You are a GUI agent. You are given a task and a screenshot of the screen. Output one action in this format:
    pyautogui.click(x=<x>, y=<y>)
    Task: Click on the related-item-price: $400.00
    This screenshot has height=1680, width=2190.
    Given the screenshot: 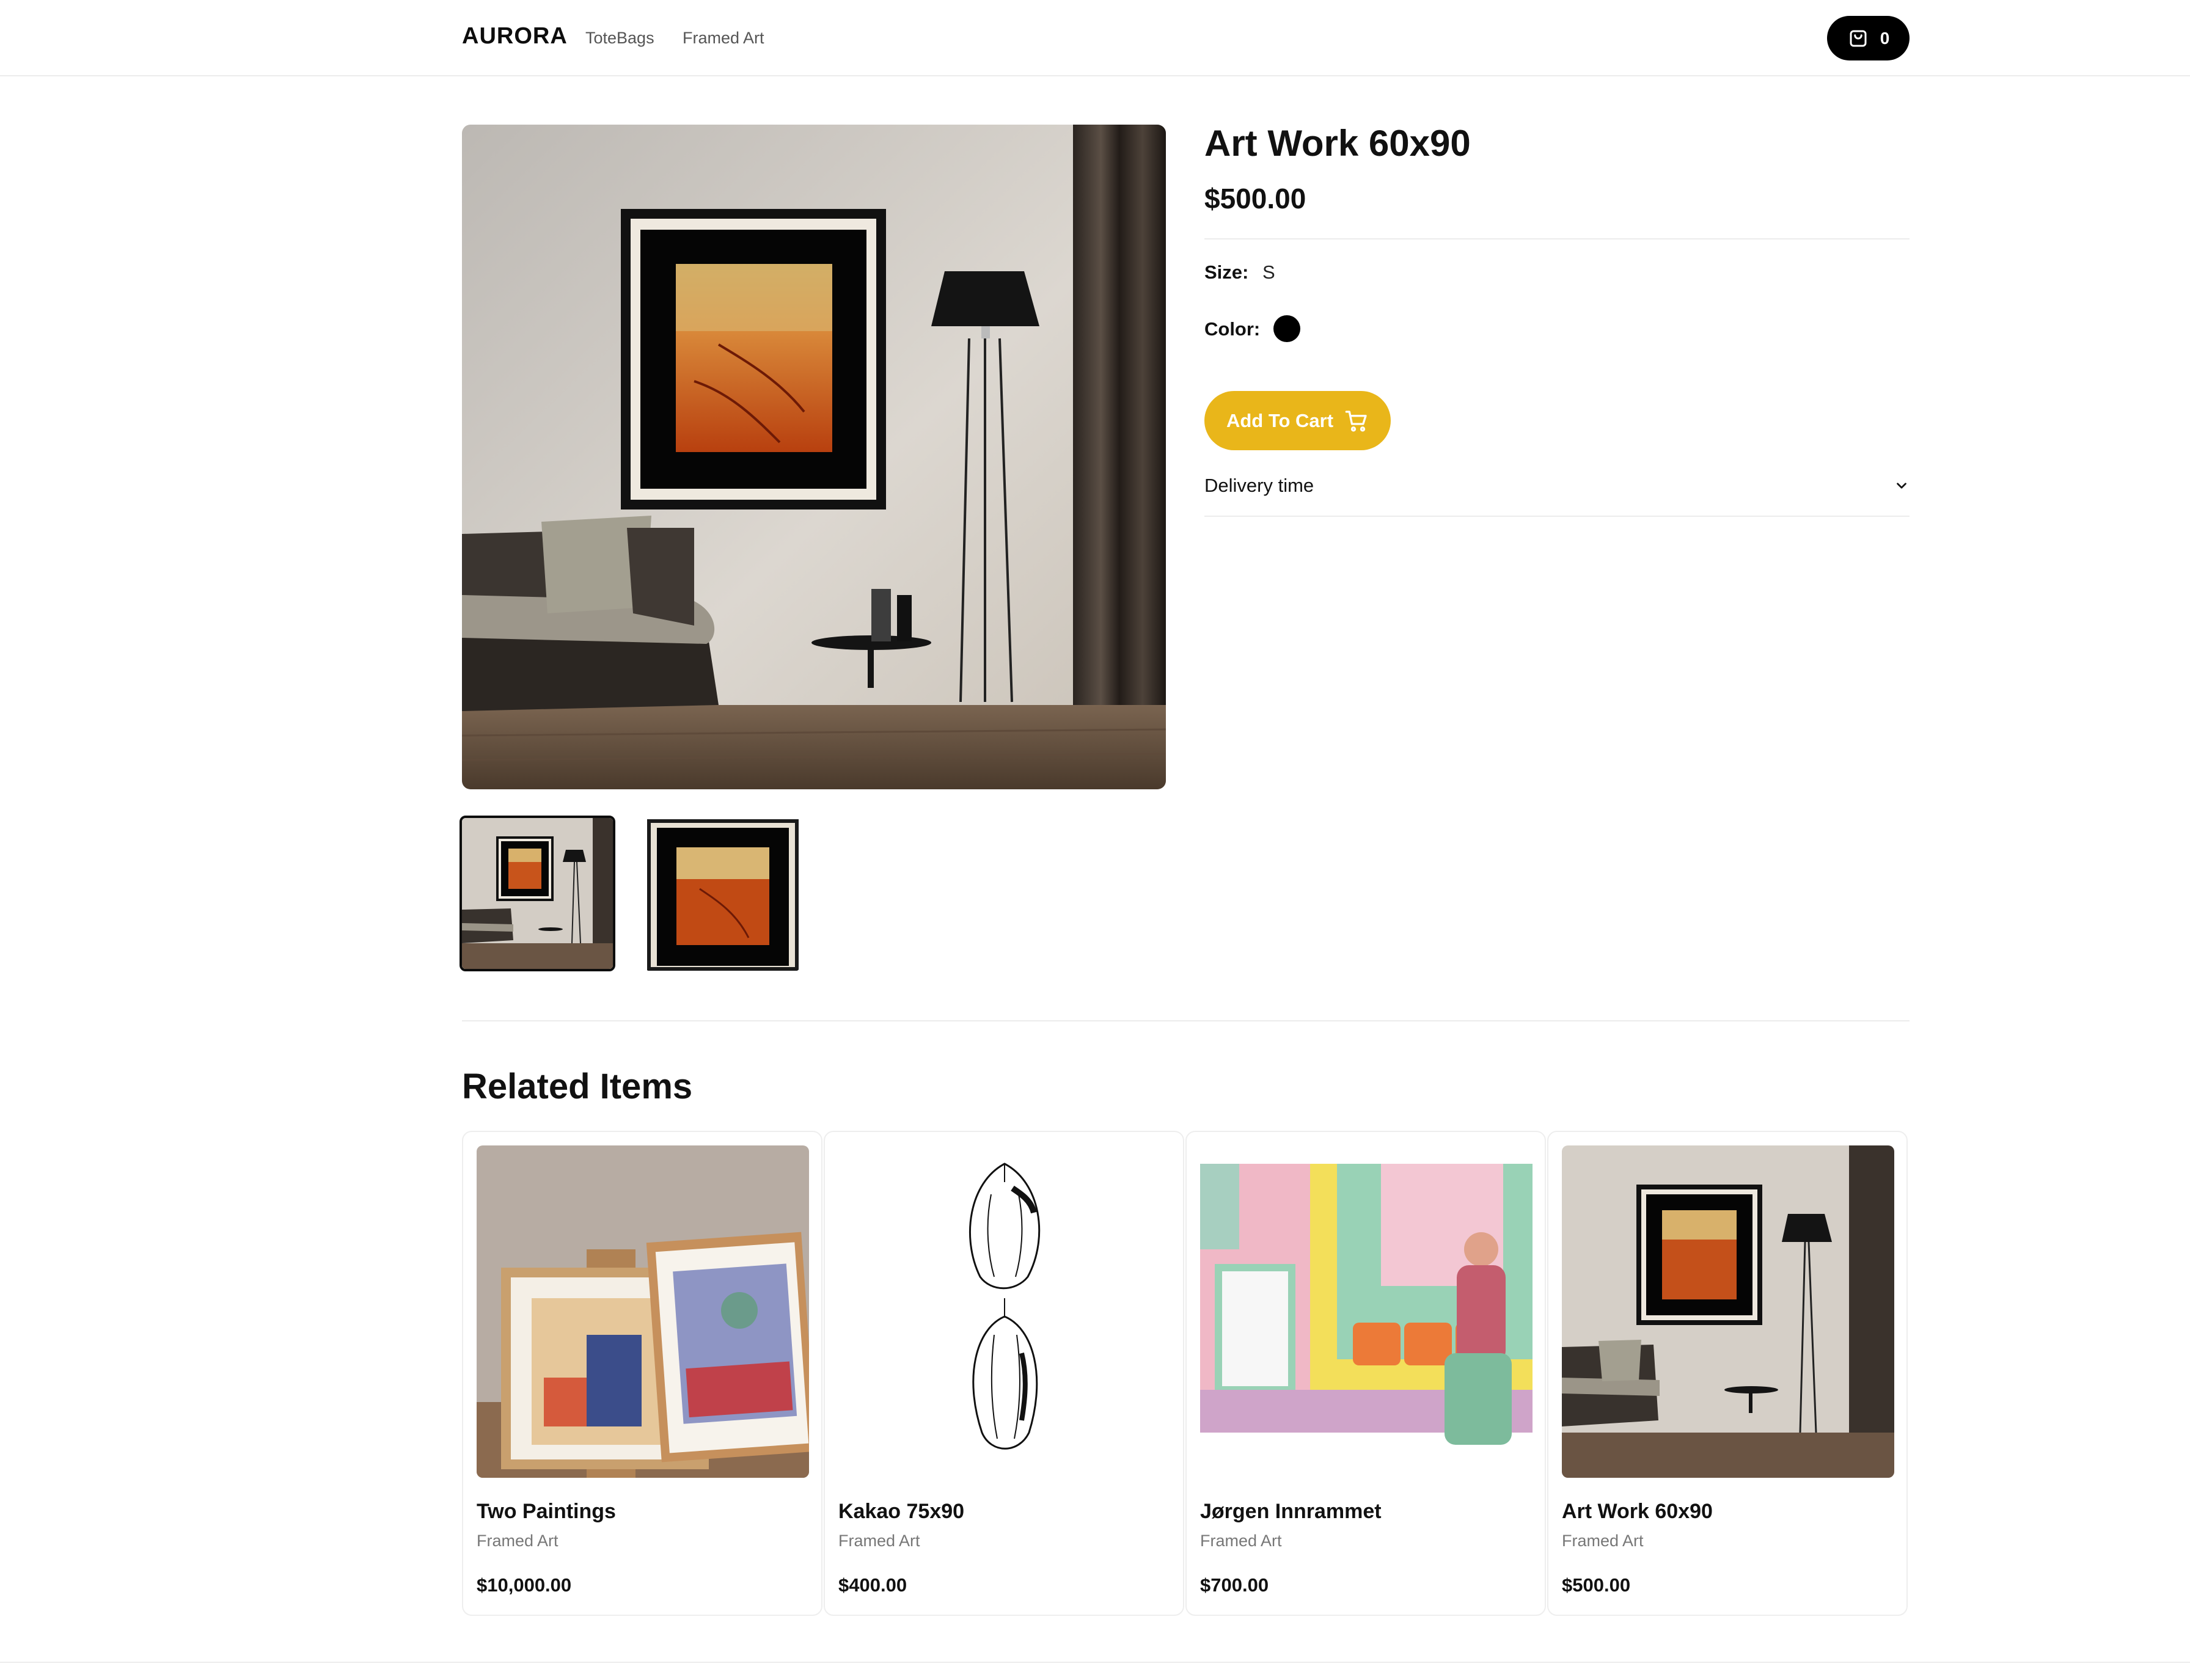 What is the action you would take?
    pyautogui.click(x=872, y=1585)
    